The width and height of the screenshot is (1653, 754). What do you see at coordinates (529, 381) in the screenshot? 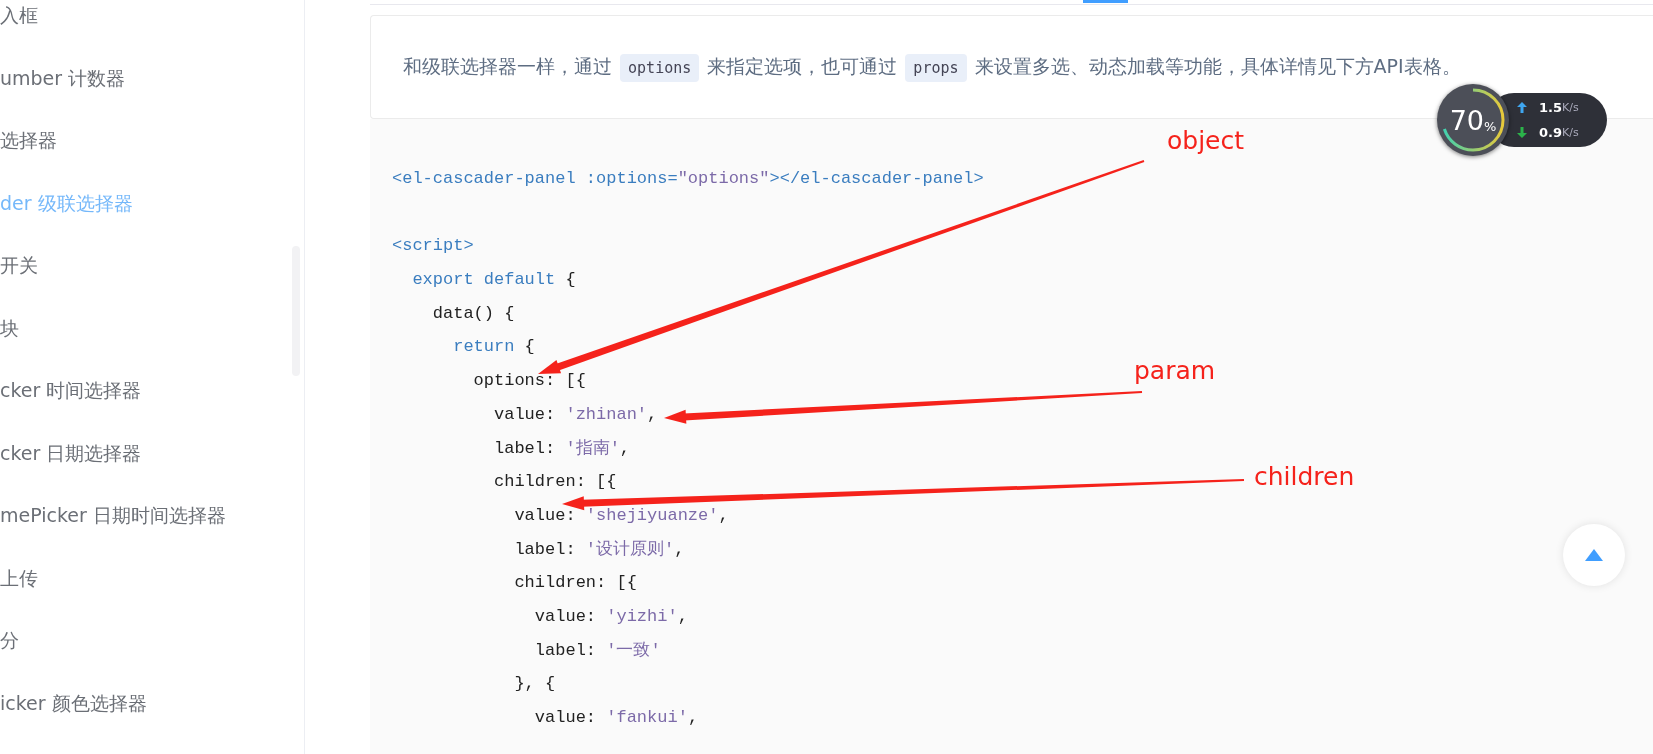
I see `code-line: options: [{` at bounding box center [529, 381].